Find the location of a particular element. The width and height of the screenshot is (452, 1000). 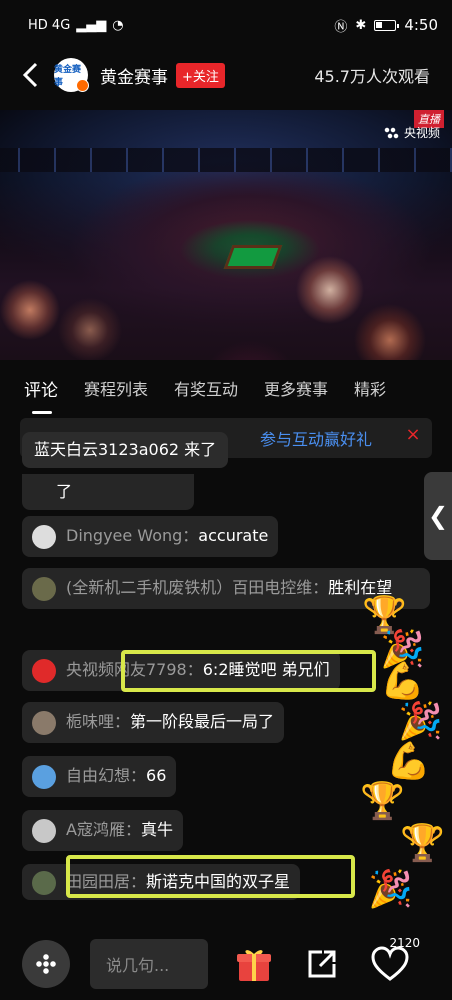

comment-user: A寇鸿雁 is located at coordinates (95, 829).